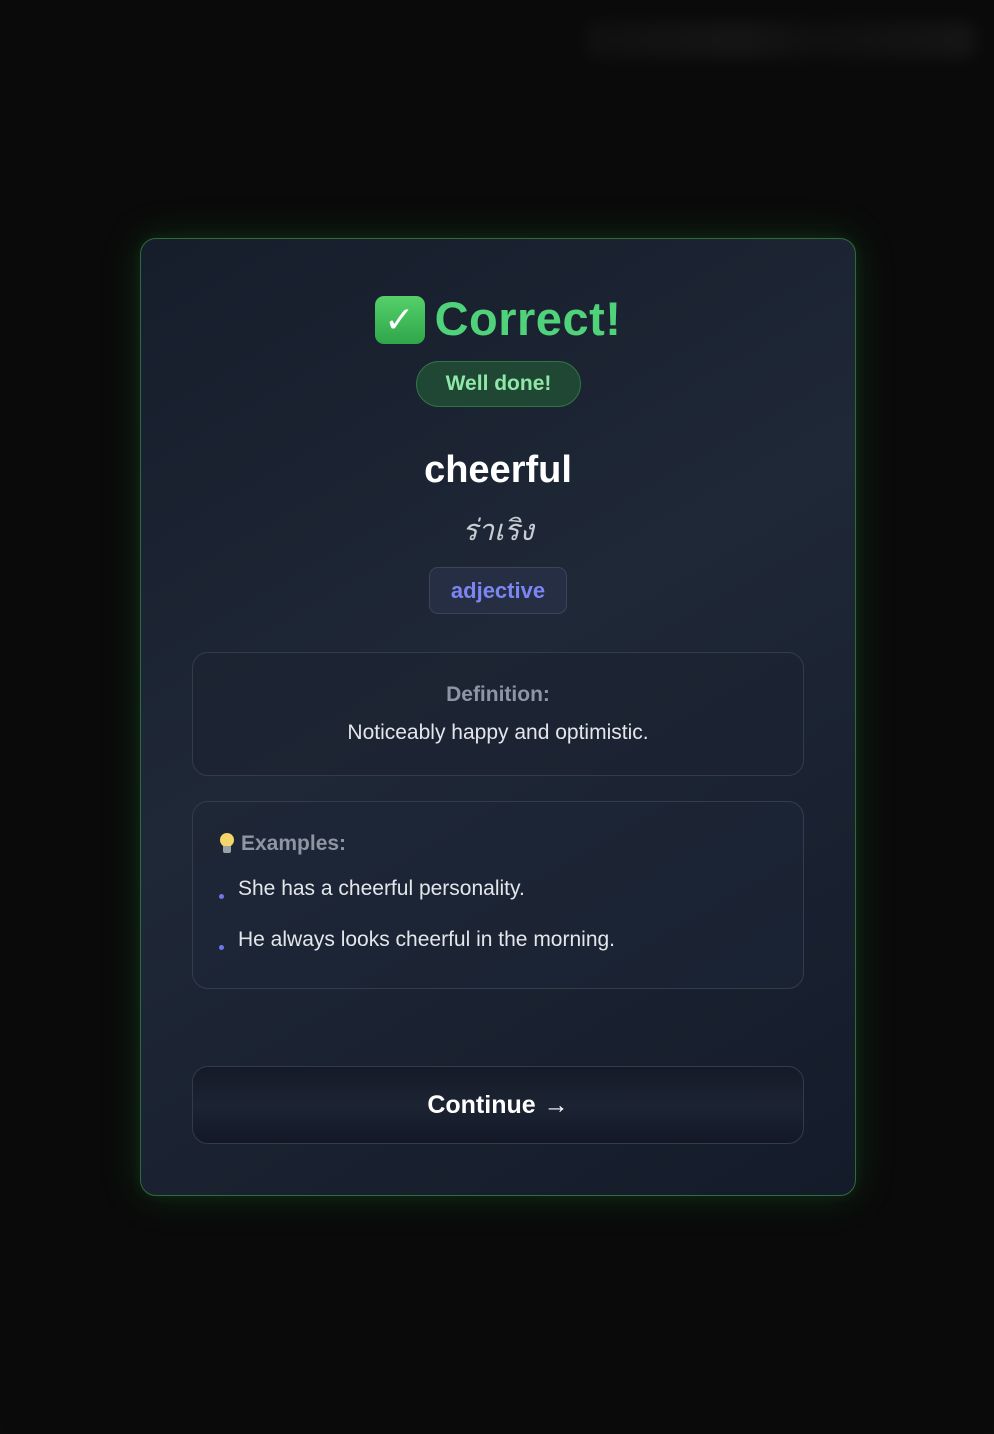 This screenshot has height=1434, width=994. What do you see at coordinates (294, 843) in the screenshot?
I see `examples-label: Examples:` at bounding box center [294, 843].